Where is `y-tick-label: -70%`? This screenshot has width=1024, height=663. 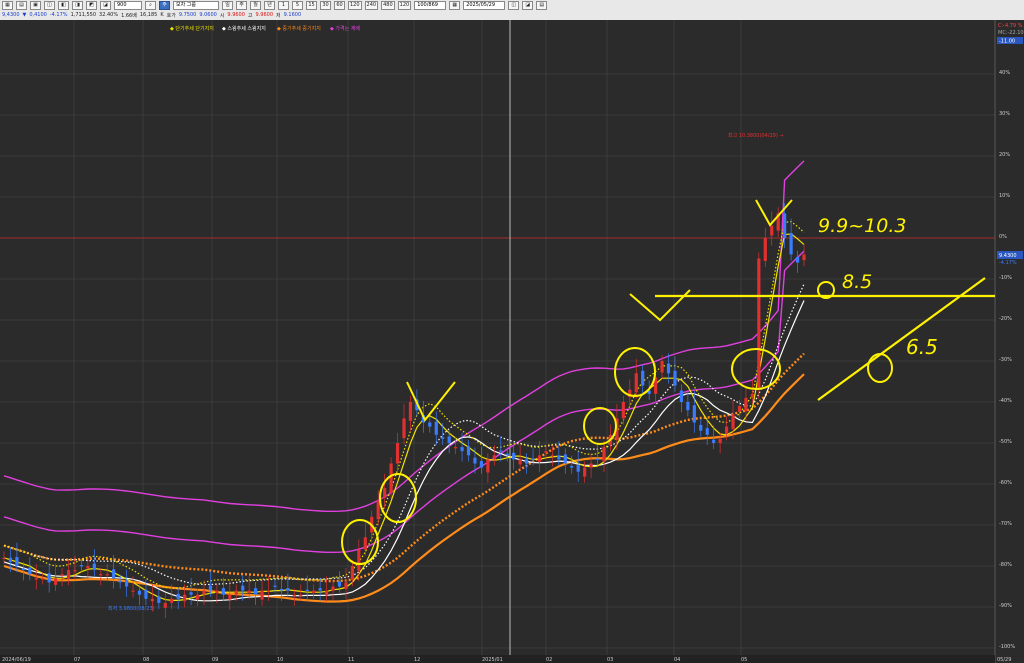 y-tick-label: -70% is located at coordinates (1005, 524).